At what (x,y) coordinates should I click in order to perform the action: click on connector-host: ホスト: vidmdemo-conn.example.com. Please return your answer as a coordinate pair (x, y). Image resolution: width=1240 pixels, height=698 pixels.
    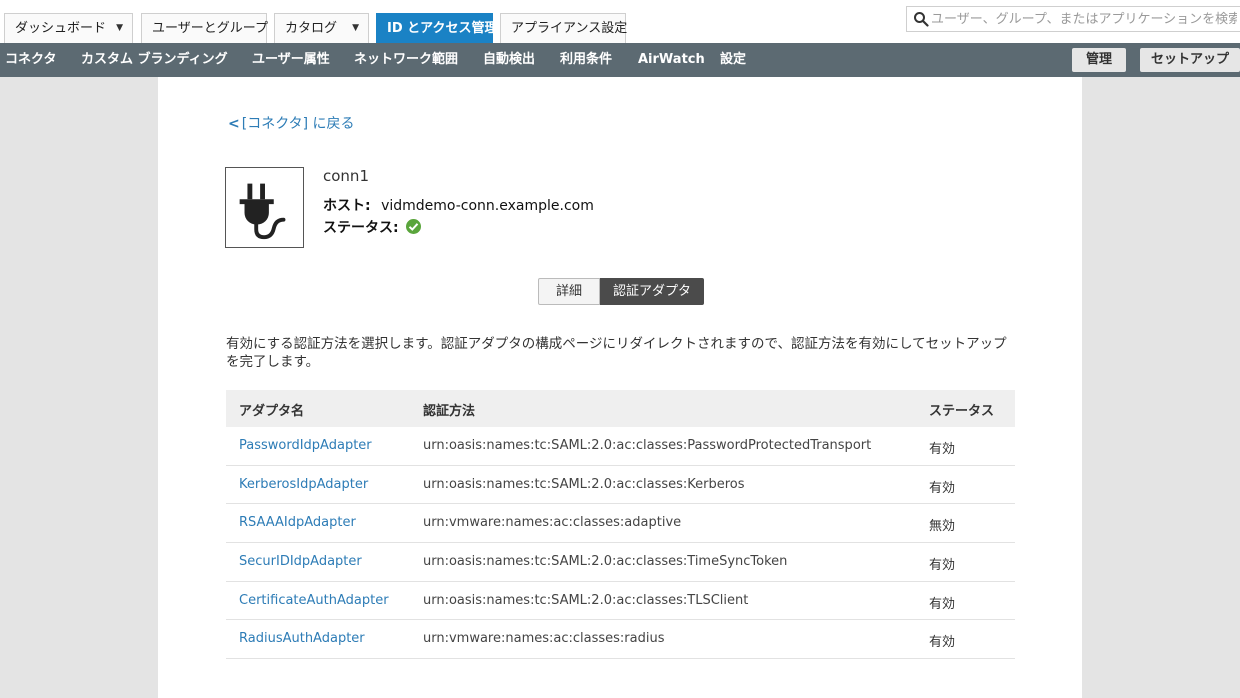
    Looking at the image, I should click on (458, 205).